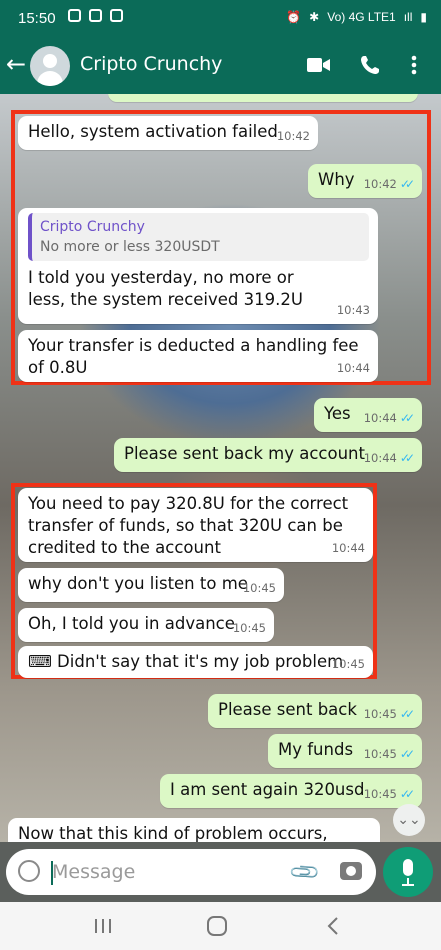 The width and height of the screenshot is (441, 950). What do you see at coordinates (351, 871) in the screenshot?
I see `camera-icon` at bounding box center [351, 871].